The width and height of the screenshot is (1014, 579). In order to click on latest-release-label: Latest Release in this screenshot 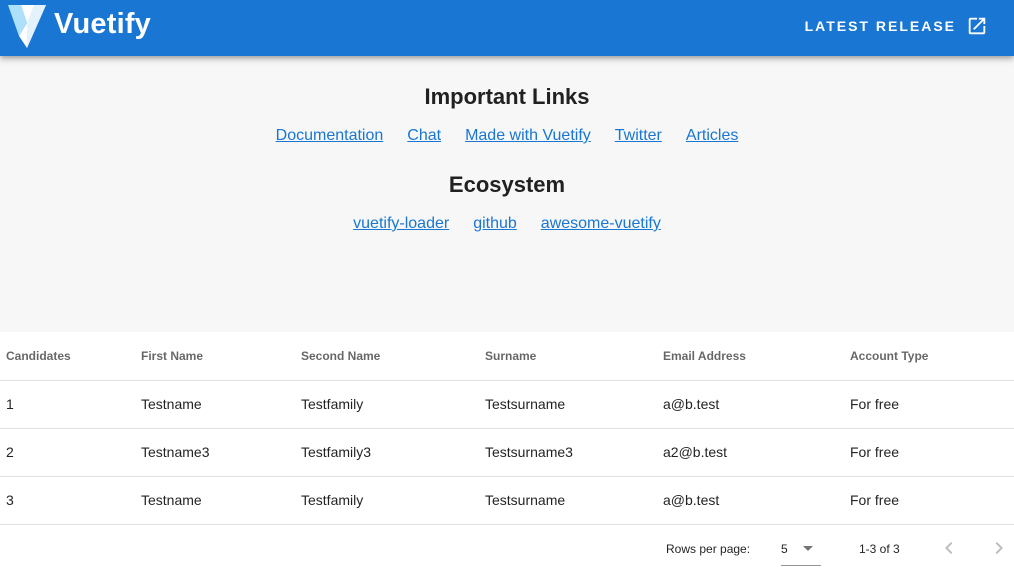, I will do `click(880, 26)`.